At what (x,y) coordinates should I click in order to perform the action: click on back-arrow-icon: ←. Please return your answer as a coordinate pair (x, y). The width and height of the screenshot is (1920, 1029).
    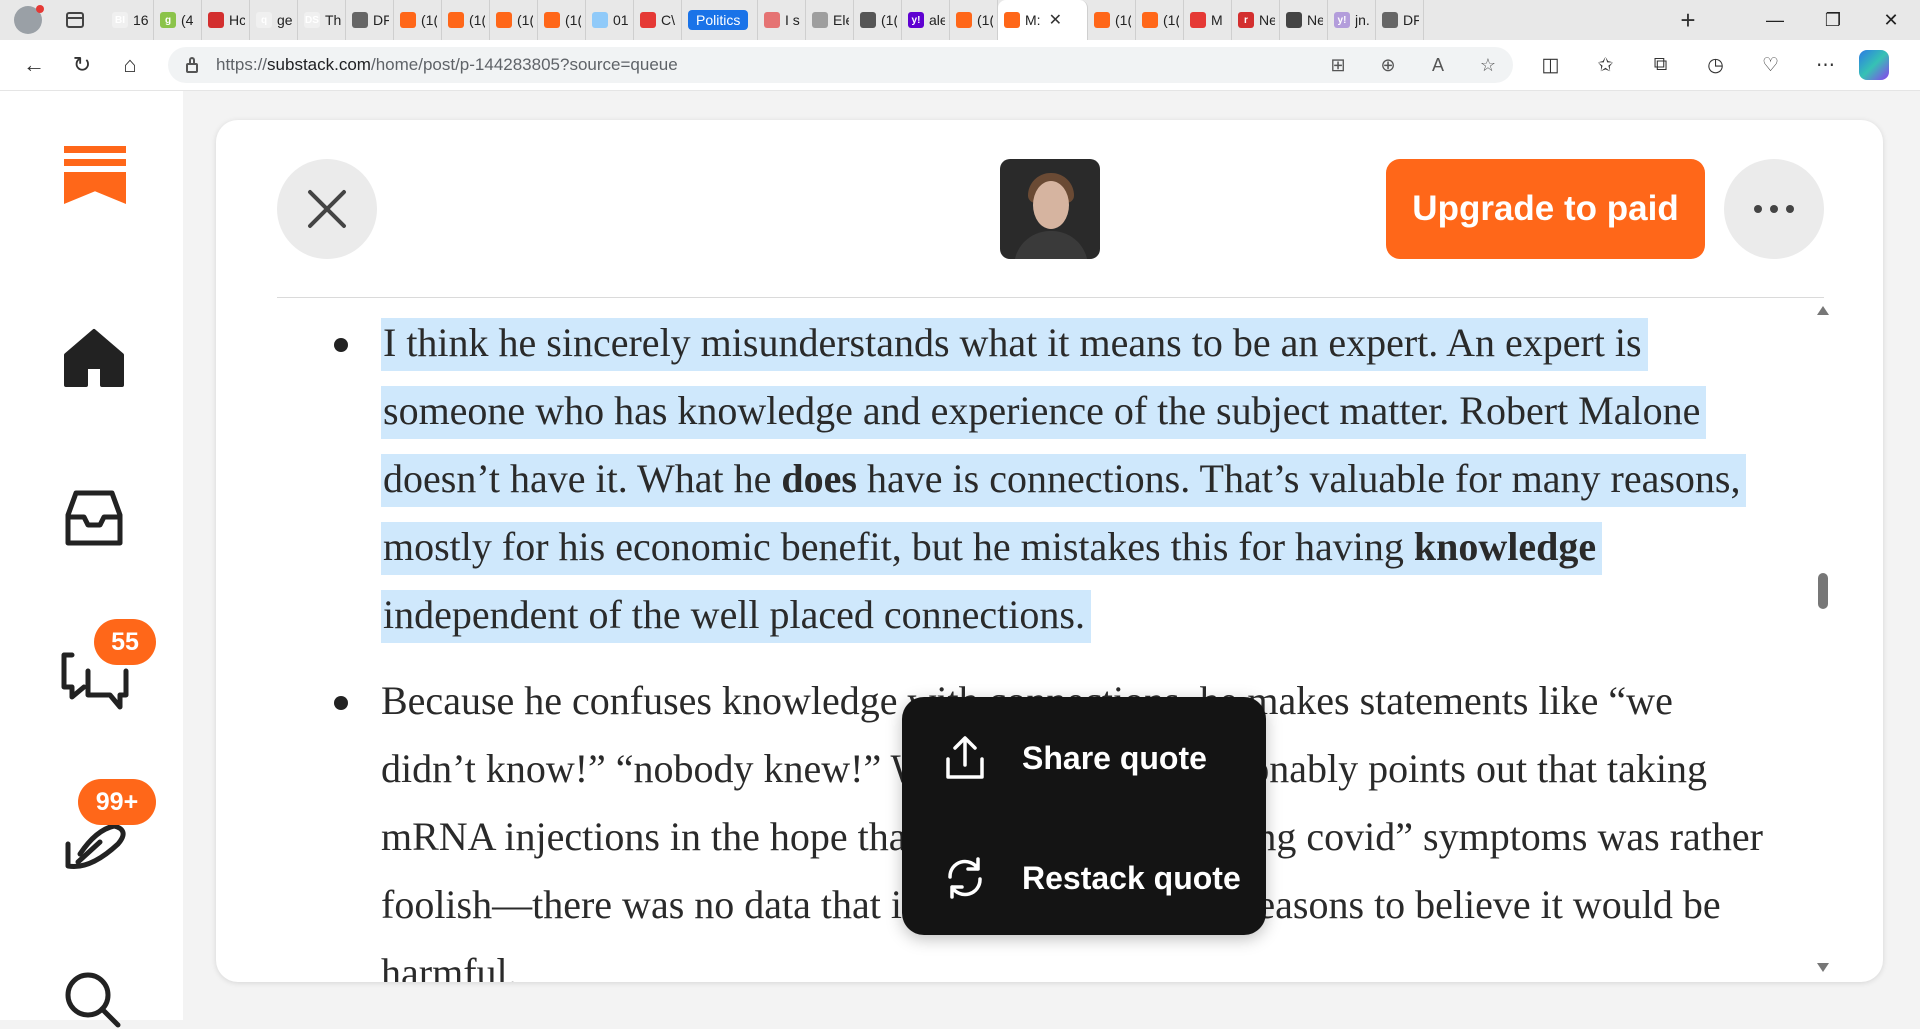
    Looking at the image, I should click on (34, 65).